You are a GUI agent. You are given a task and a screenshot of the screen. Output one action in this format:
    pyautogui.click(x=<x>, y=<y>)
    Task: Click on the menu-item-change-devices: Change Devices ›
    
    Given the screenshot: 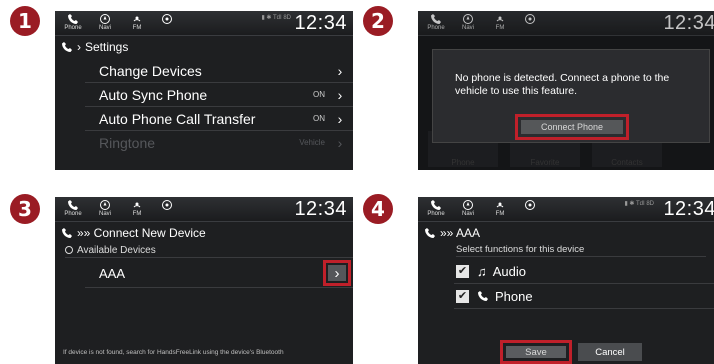 What is the action you would take?
    pyautogui.click(x=219, y=71)
    